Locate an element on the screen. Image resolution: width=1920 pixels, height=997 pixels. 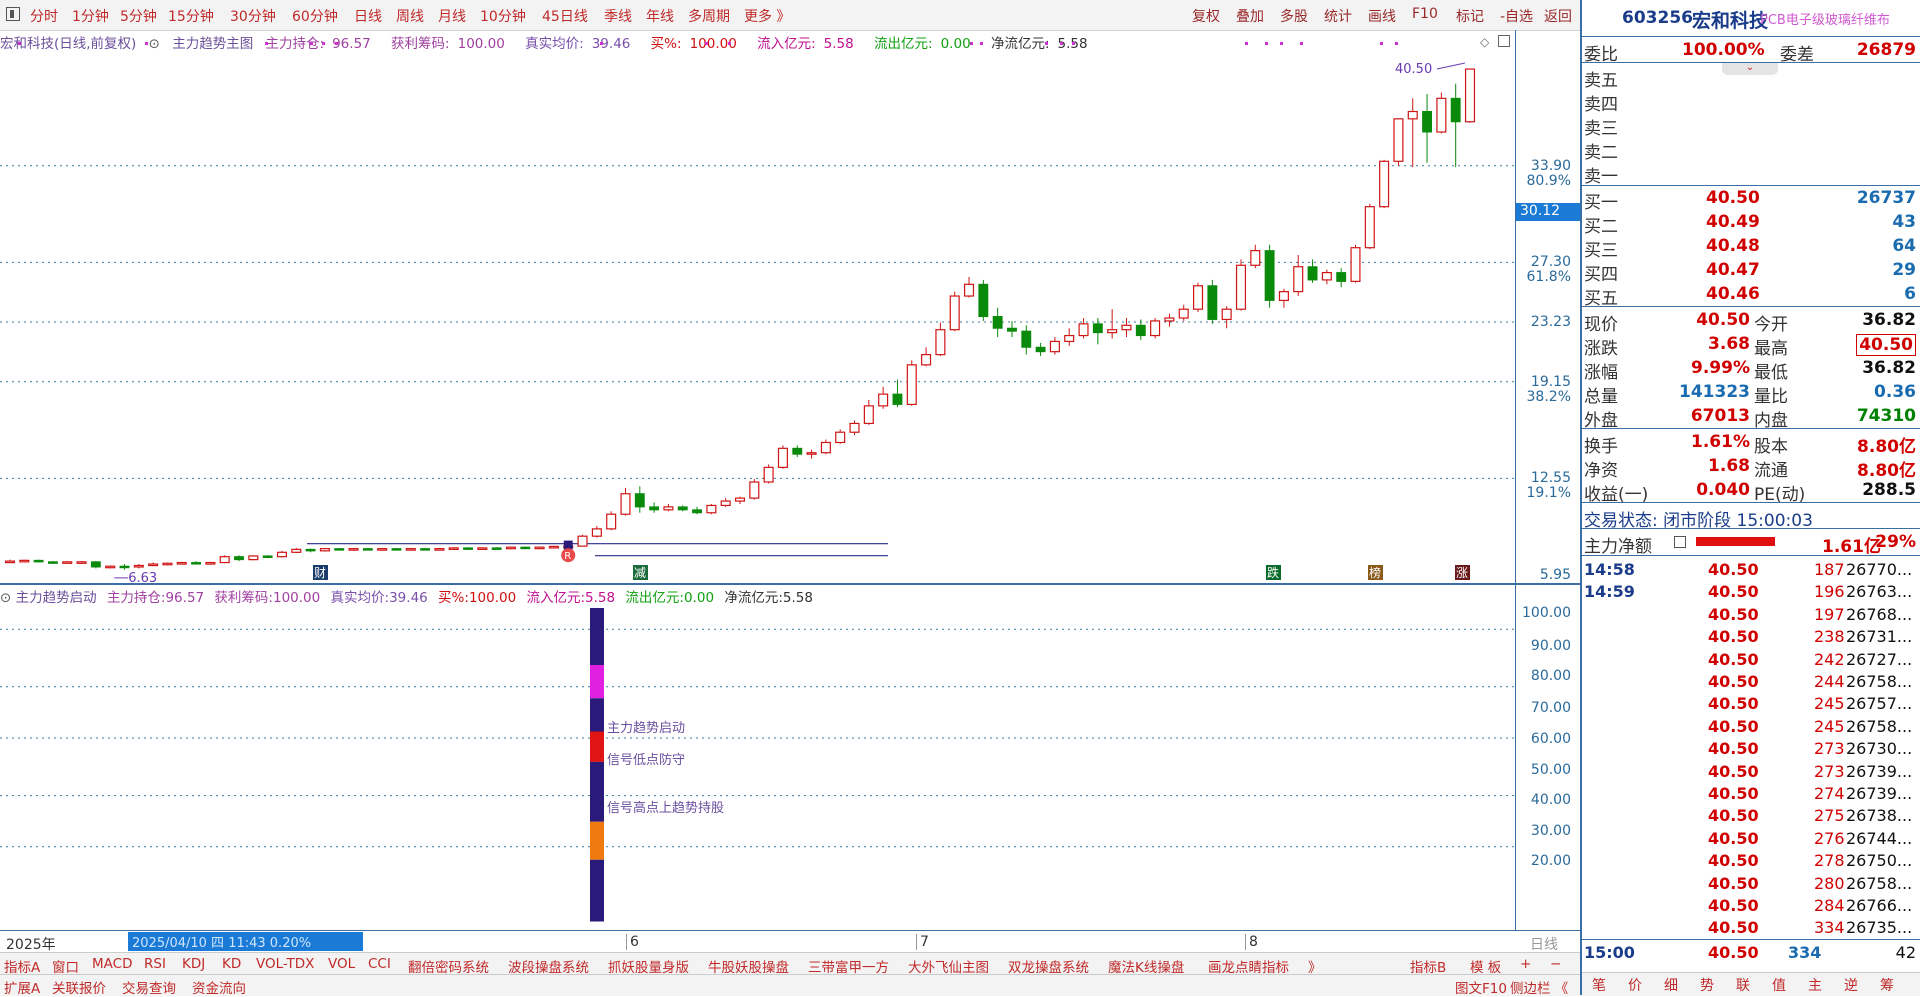
tick-volume: 245 is located at coordinates (1829, 726).